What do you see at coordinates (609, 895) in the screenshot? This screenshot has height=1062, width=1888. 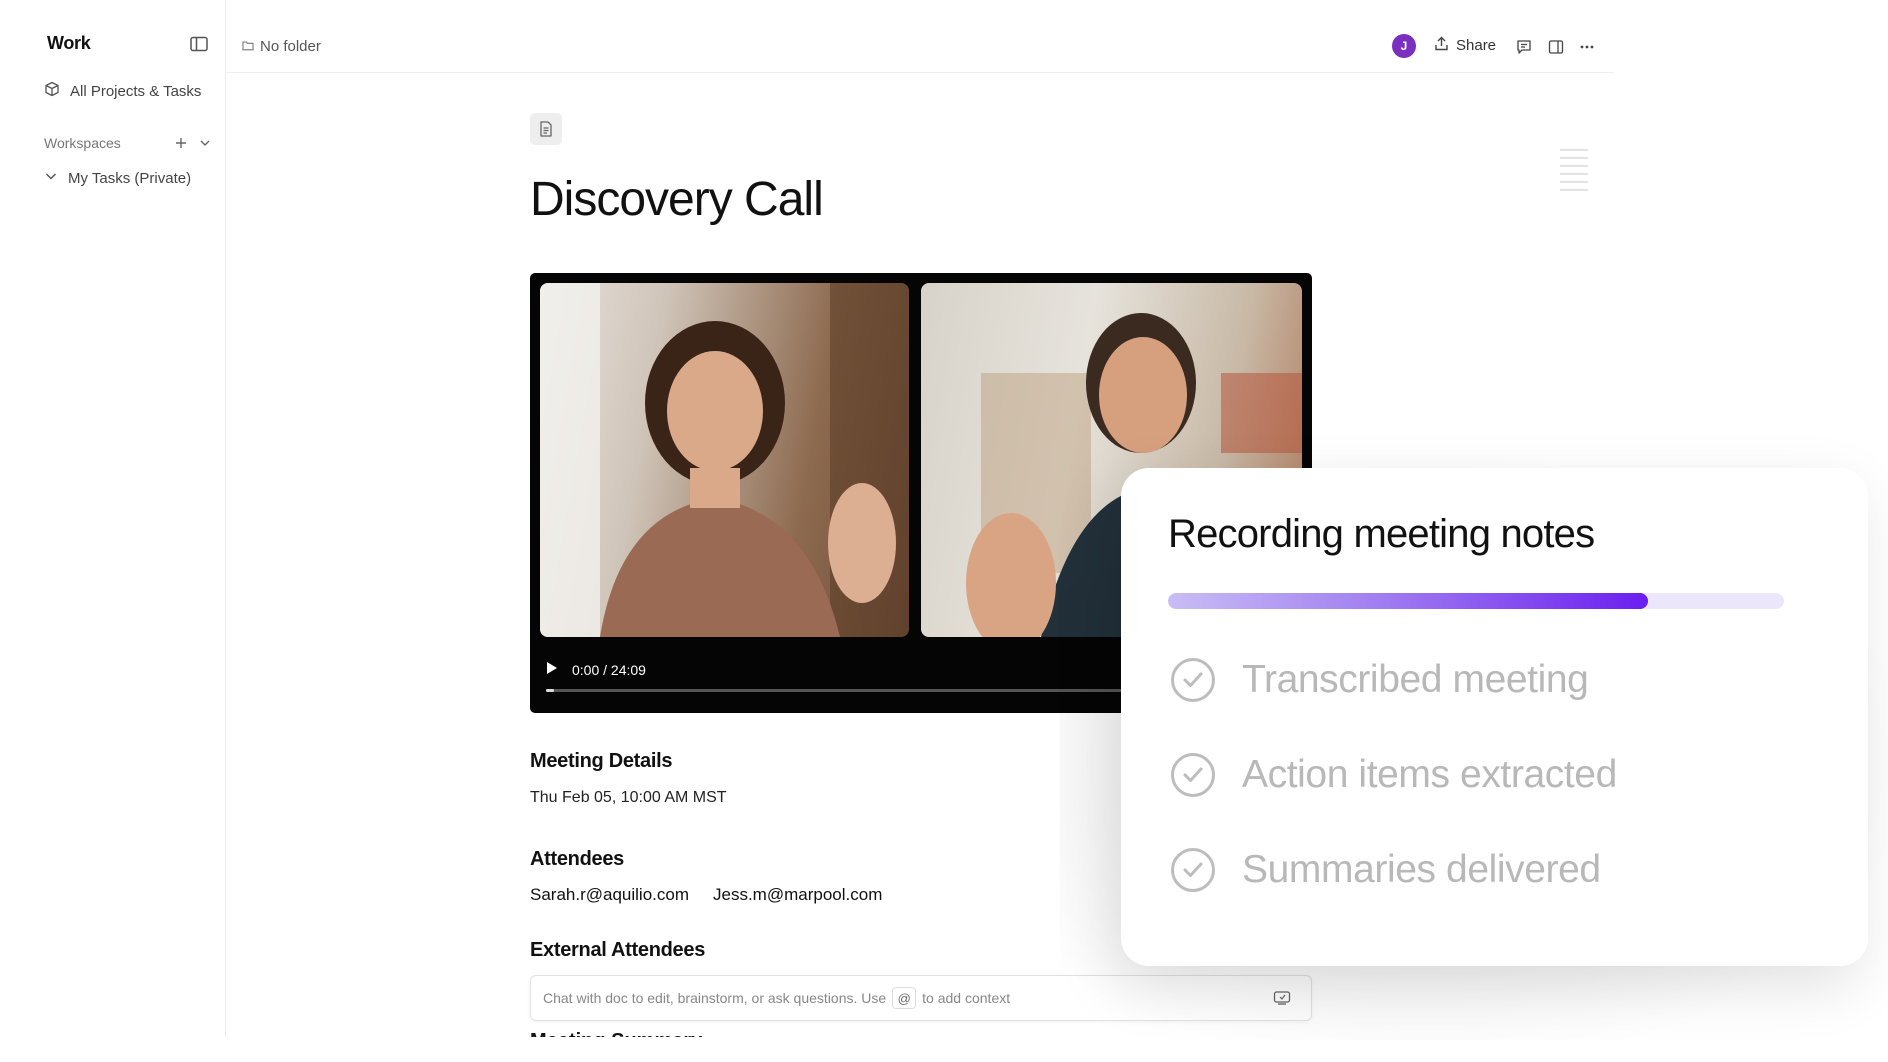 I see `attendee-email: Sarah.r@aquilio.com` at bounding box center [609, 895].